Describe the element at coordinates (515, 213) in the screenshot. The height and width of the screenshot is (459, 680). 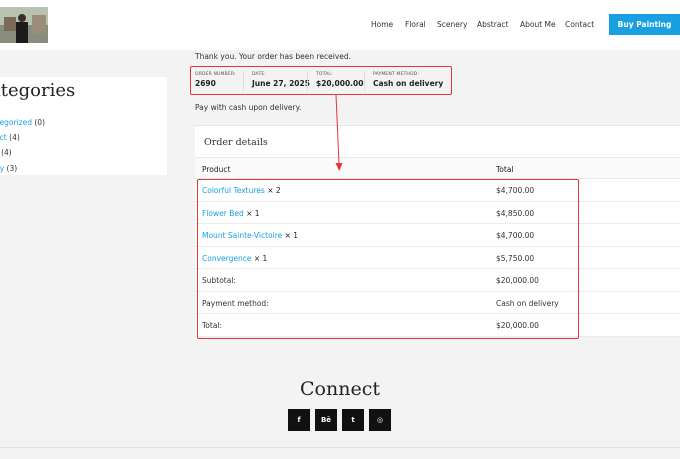
I see `line-total: $4,850.00` at that location.